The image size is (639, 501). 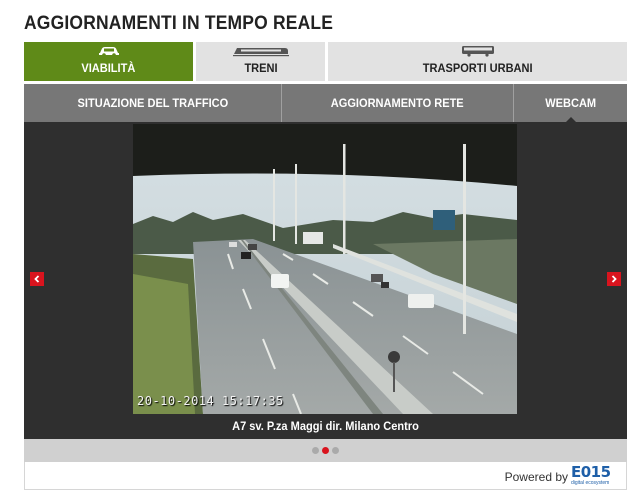 I want to click on subtab-label: AGGIORNAMENTO RETE, so click(x=397, y=103).